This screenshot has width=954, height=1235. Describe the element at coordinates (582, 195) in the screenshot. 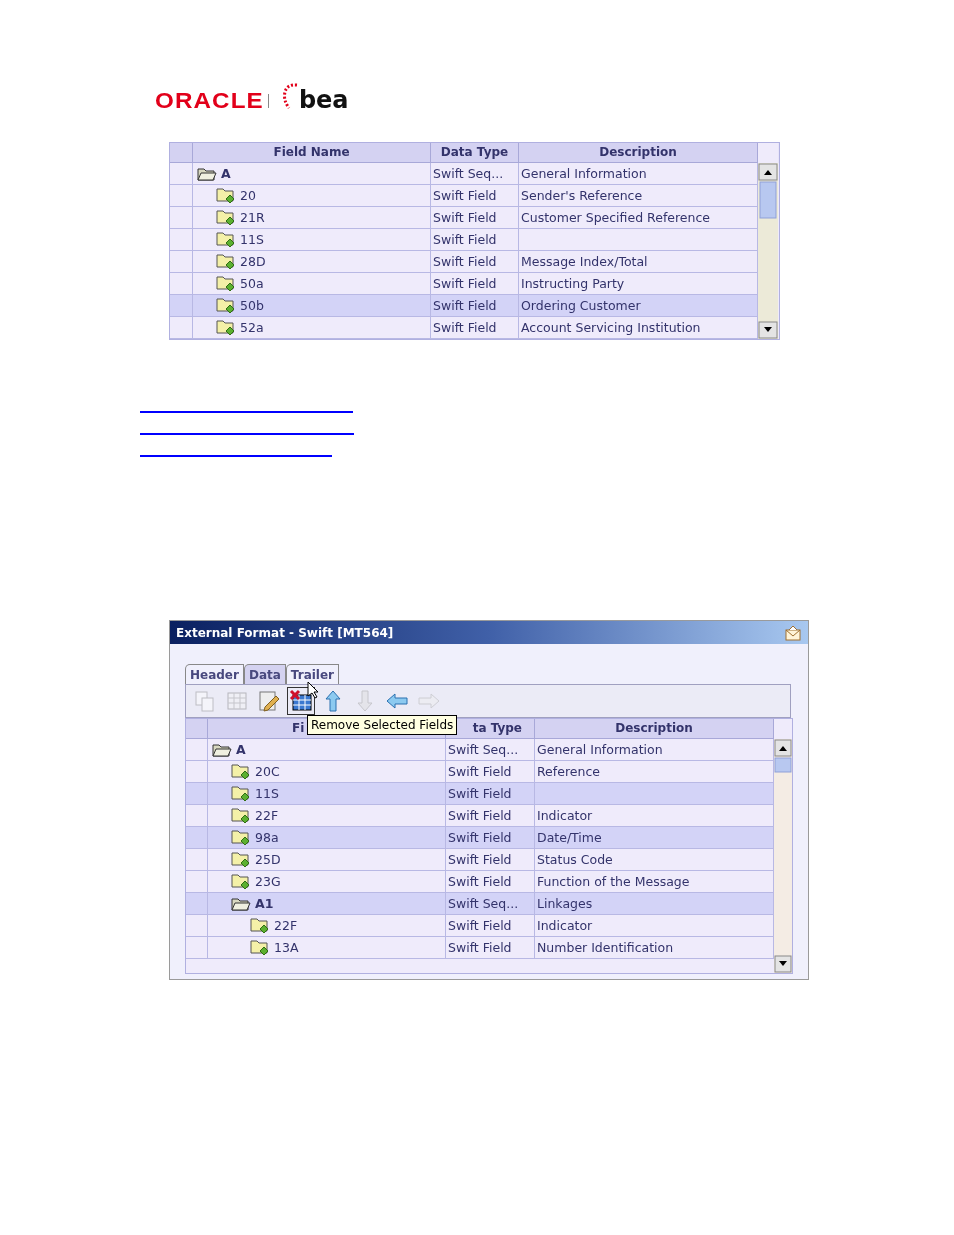

I see `description: Sender's Reference` at that location.